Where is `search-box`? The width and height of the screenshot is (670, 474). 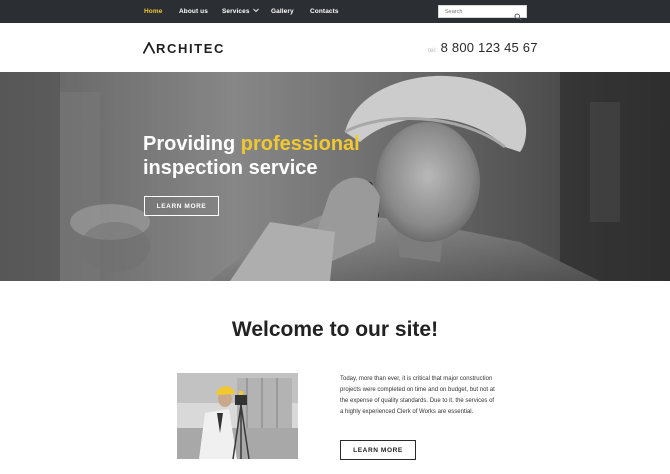
search-box is located at coordinates (482, 13).